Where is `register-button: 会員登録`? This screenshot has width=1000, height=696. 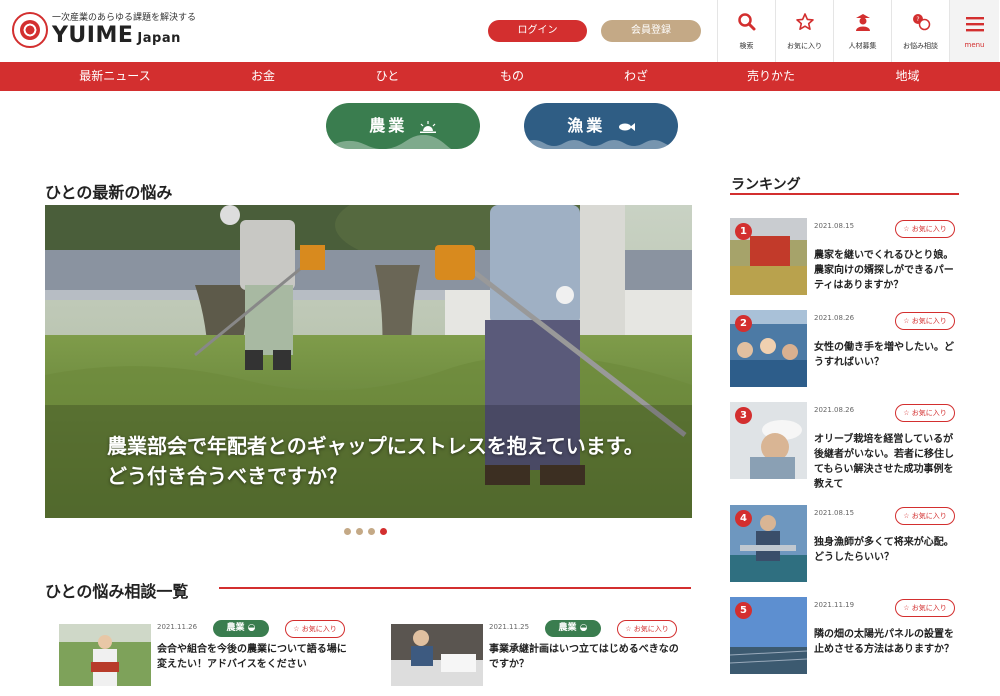
register-button: 会員登録 is located at coordinates (651, 31).